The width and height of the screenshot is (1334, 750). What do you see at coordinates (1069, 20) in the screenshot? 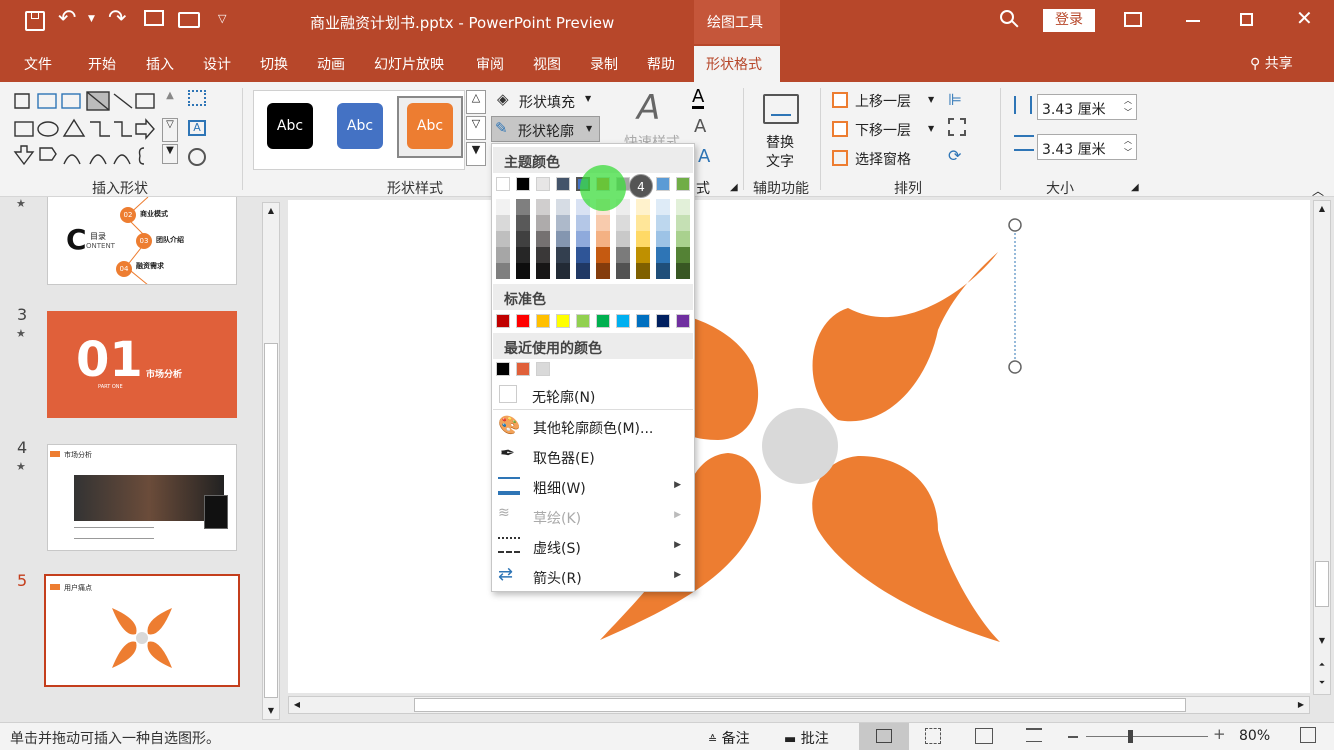
I see `login-button: 登录` at bounding box center [1069, 20].